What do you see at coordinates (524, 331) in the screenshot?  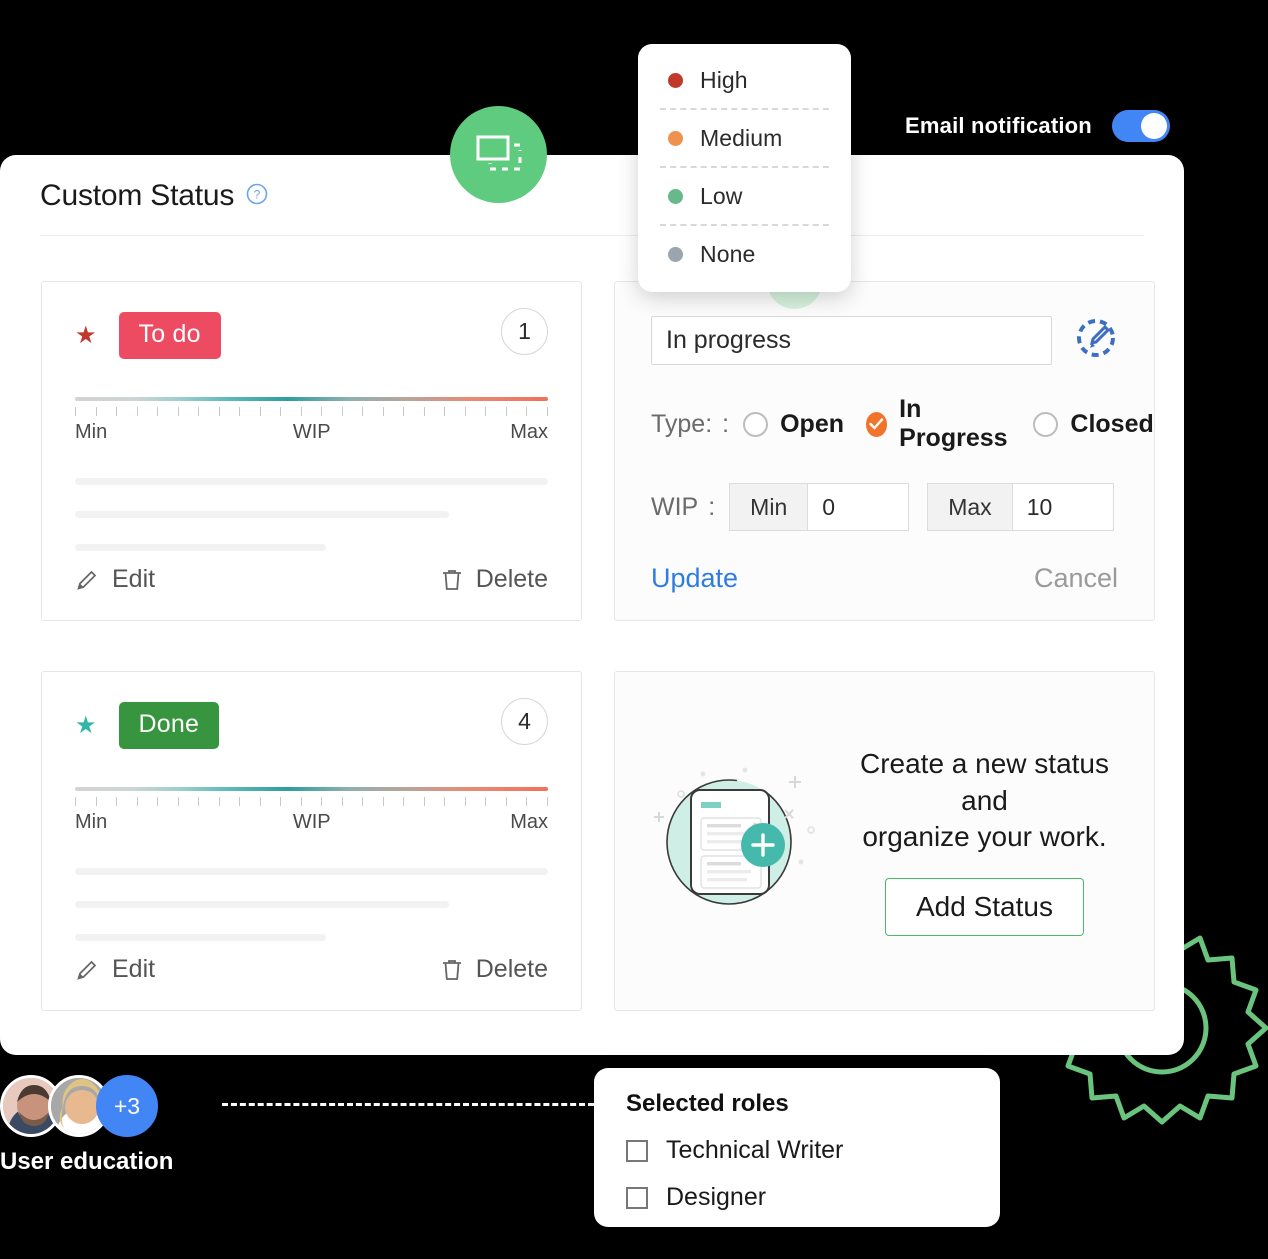 I see `status-count: 1` at bounding box center [524, 331].